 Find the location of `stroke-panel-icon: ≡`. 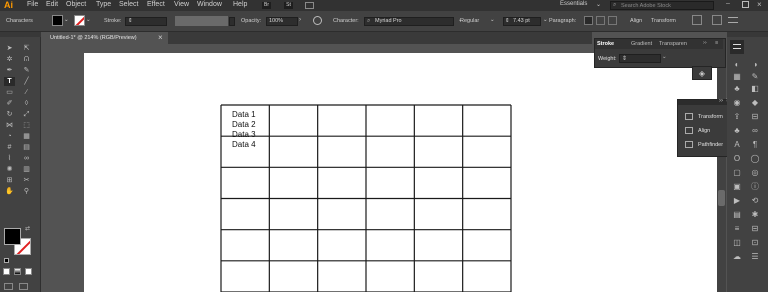

stroke-panel-icon: ≡ is located at coordinates (737, 229).